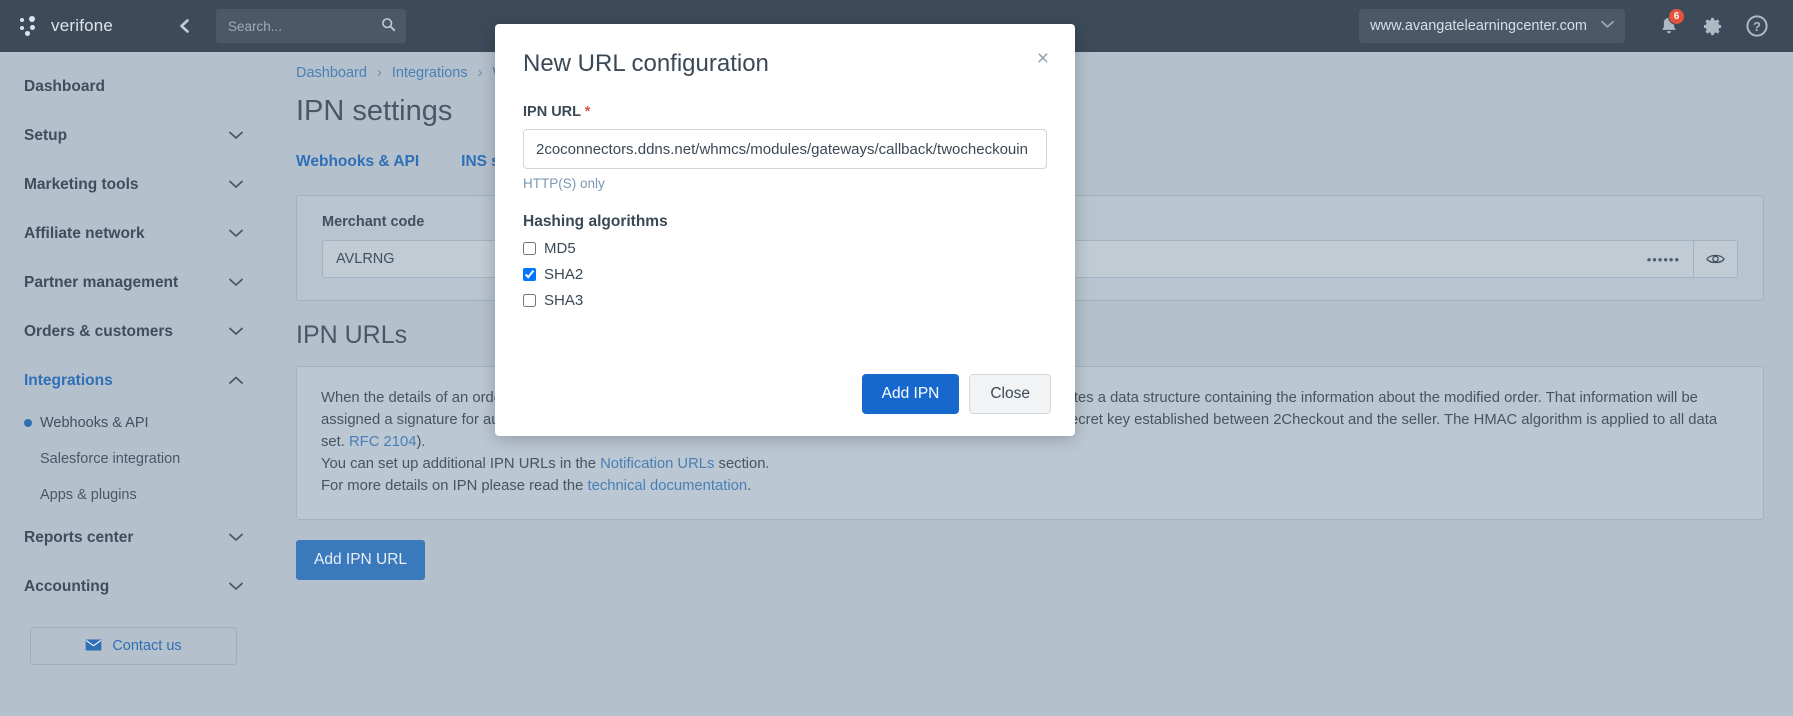 The width and height of the screenshot is (1793, 716). Describe the element at coordinates (68, 380) in the screenshot. I see `sidebar-item-label: Integrations` at that location.